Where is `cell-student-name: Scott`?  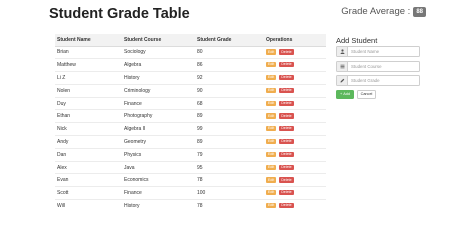 cell-student-name: Scott is located at coordinates (88, 193).